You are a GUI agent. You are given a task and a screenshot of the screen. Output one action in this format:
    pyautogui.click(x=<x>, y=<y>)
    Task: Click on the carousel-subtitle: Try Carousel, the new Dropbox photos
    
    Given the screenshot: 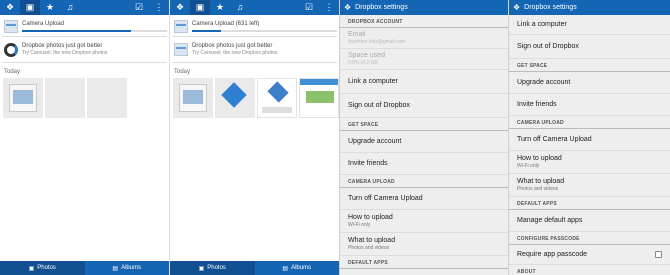 What is the action you would take?
    pyautogui.click(x=235, y=53)
    